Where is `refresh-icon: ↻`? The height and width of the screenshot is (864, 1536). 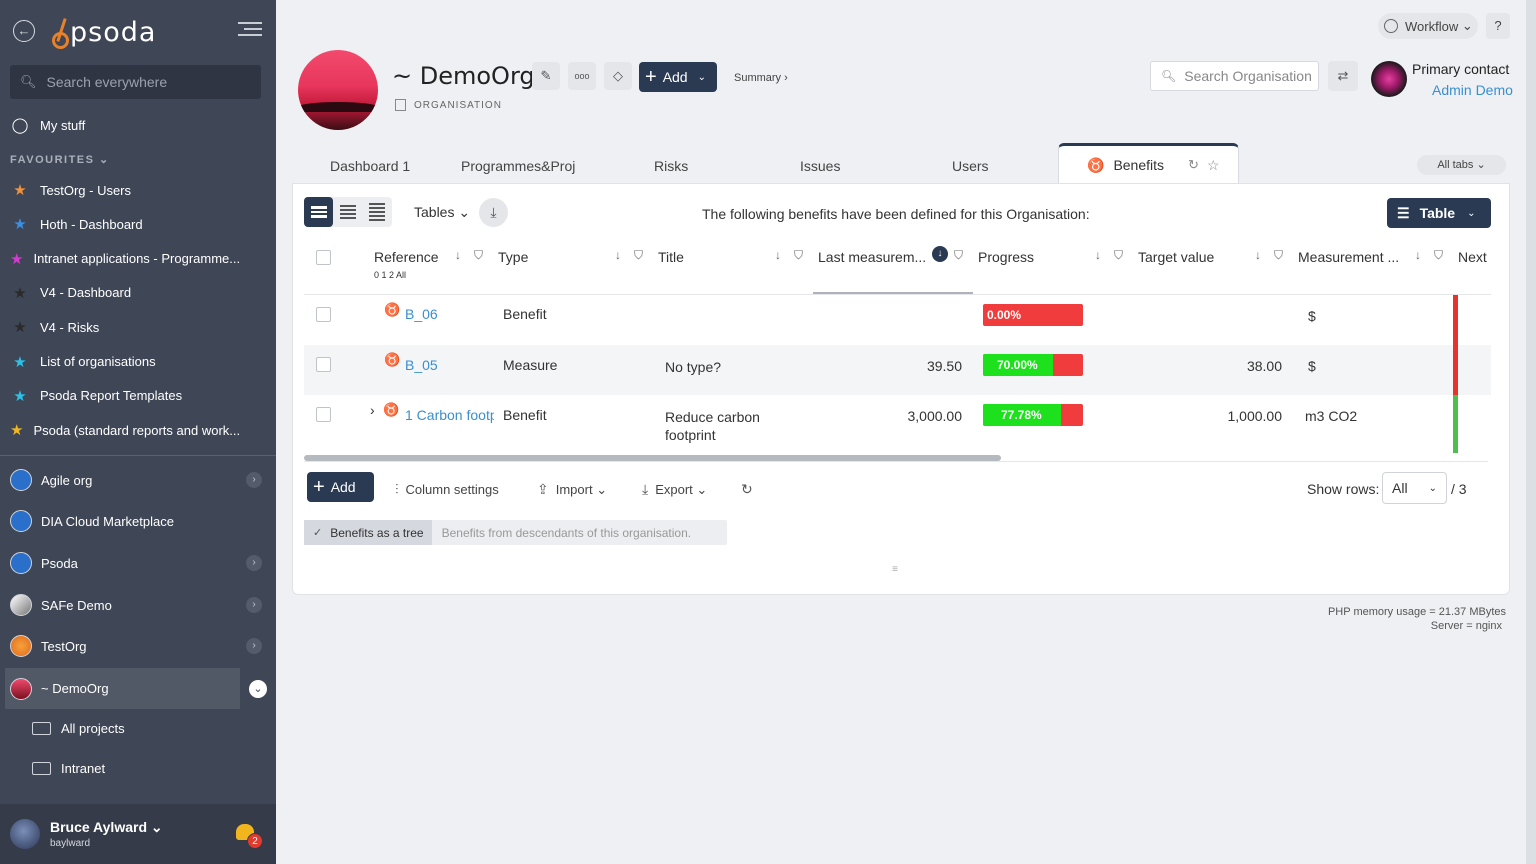 refresh-icon: ↻ is located at coordinates (1193, 165).